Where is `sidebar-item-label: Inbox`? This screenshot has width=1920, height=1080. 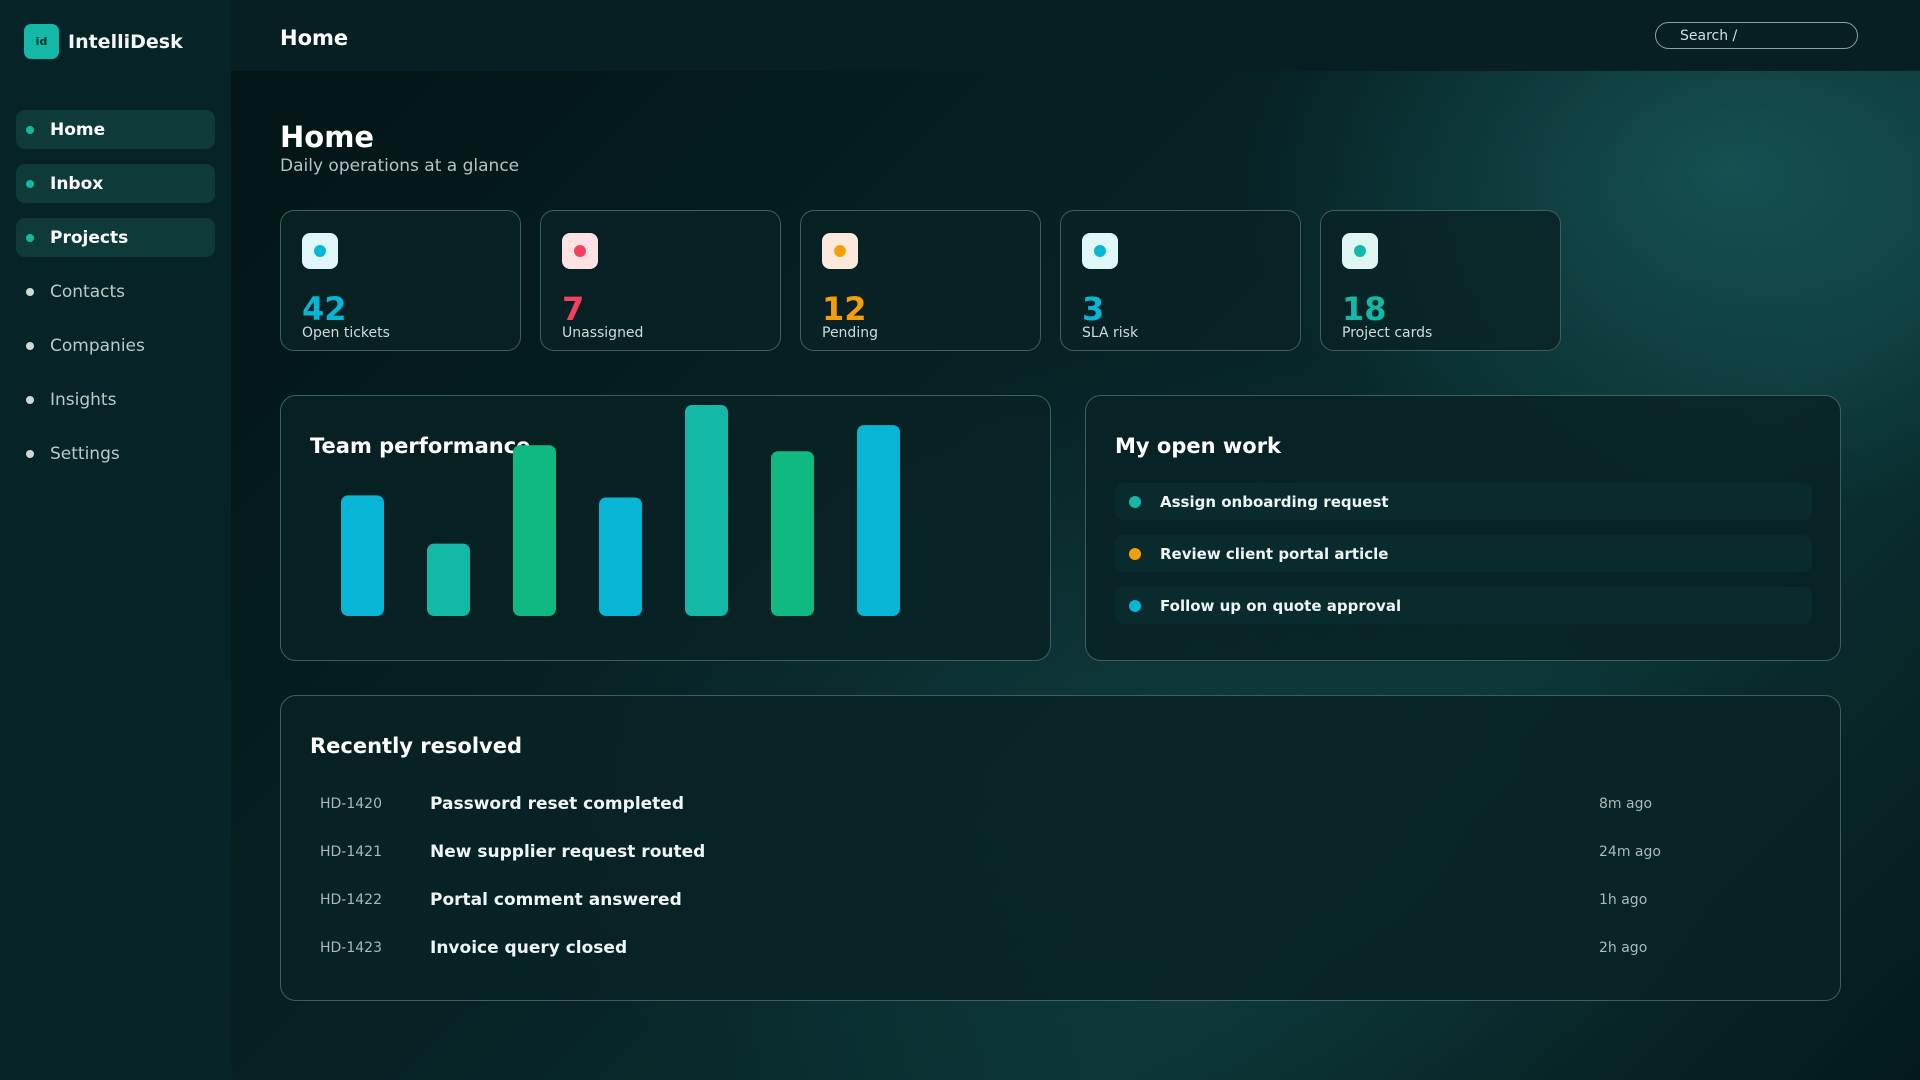
sidebar-item-label: Inbox is located at coordinates (77, 183).